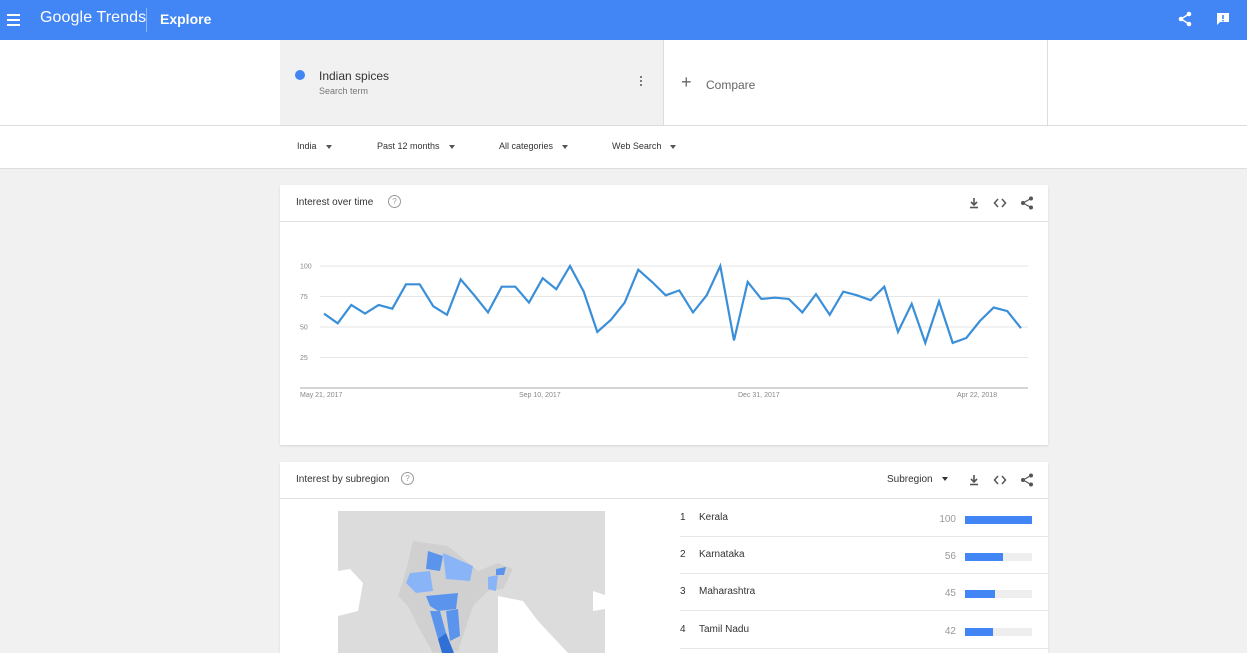 The image size is (1247, 653). Describe the element at coordinates (864, 630) in the screenshot. I see `subregion-row: 4 Tamil Nadu 42` at that location.